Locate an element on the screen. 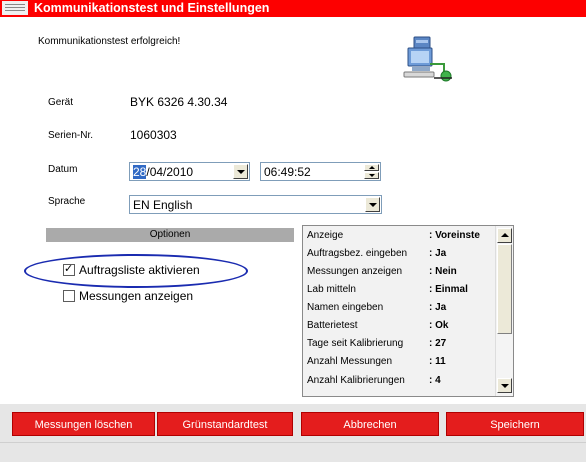 This screenshot has height=462, width=586. check-mark-icon: ✓ is located at coordinates (69, 268).